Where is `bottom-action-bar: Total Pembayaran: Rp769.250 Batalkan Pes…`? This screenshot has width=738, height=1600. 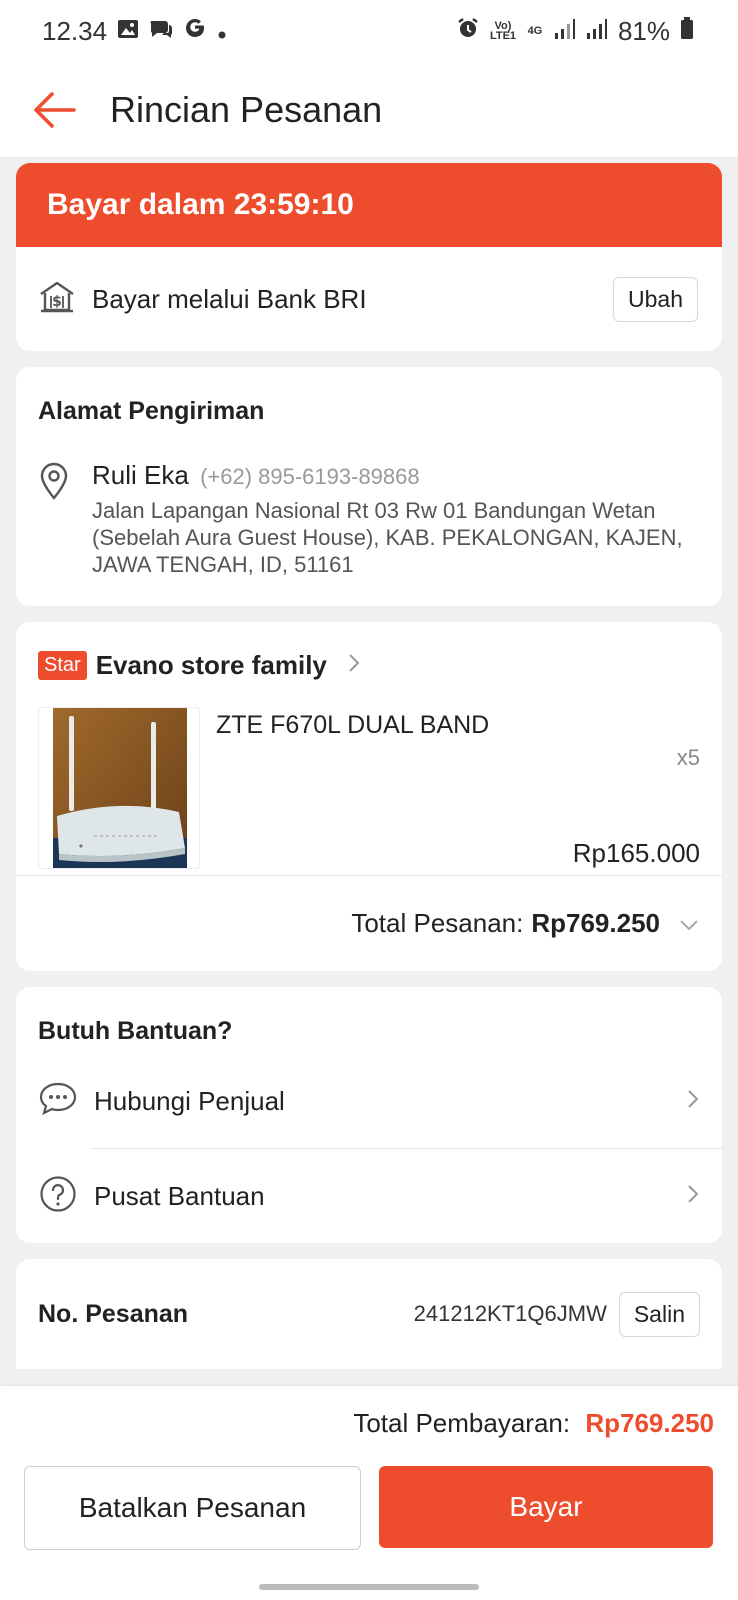 bottom-action-bar: Total Pembayaran: Rp769.250 Batalkan Pes… is located at coordinates (369, 1493).